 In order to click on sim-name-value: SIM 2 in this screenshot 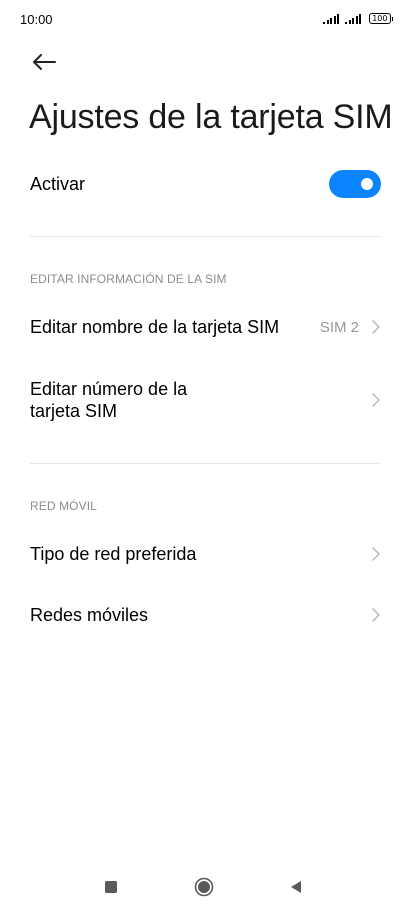, I will do `click(339, 327)`.